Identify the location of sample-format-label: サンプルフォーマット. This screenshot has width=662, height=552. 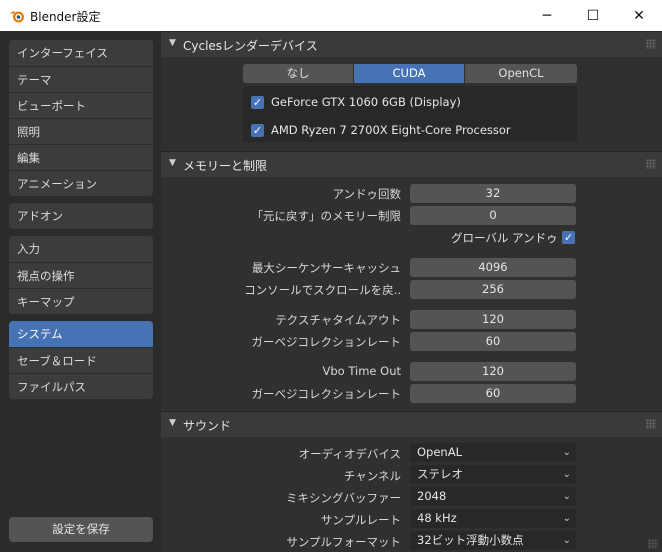
(343, 542).